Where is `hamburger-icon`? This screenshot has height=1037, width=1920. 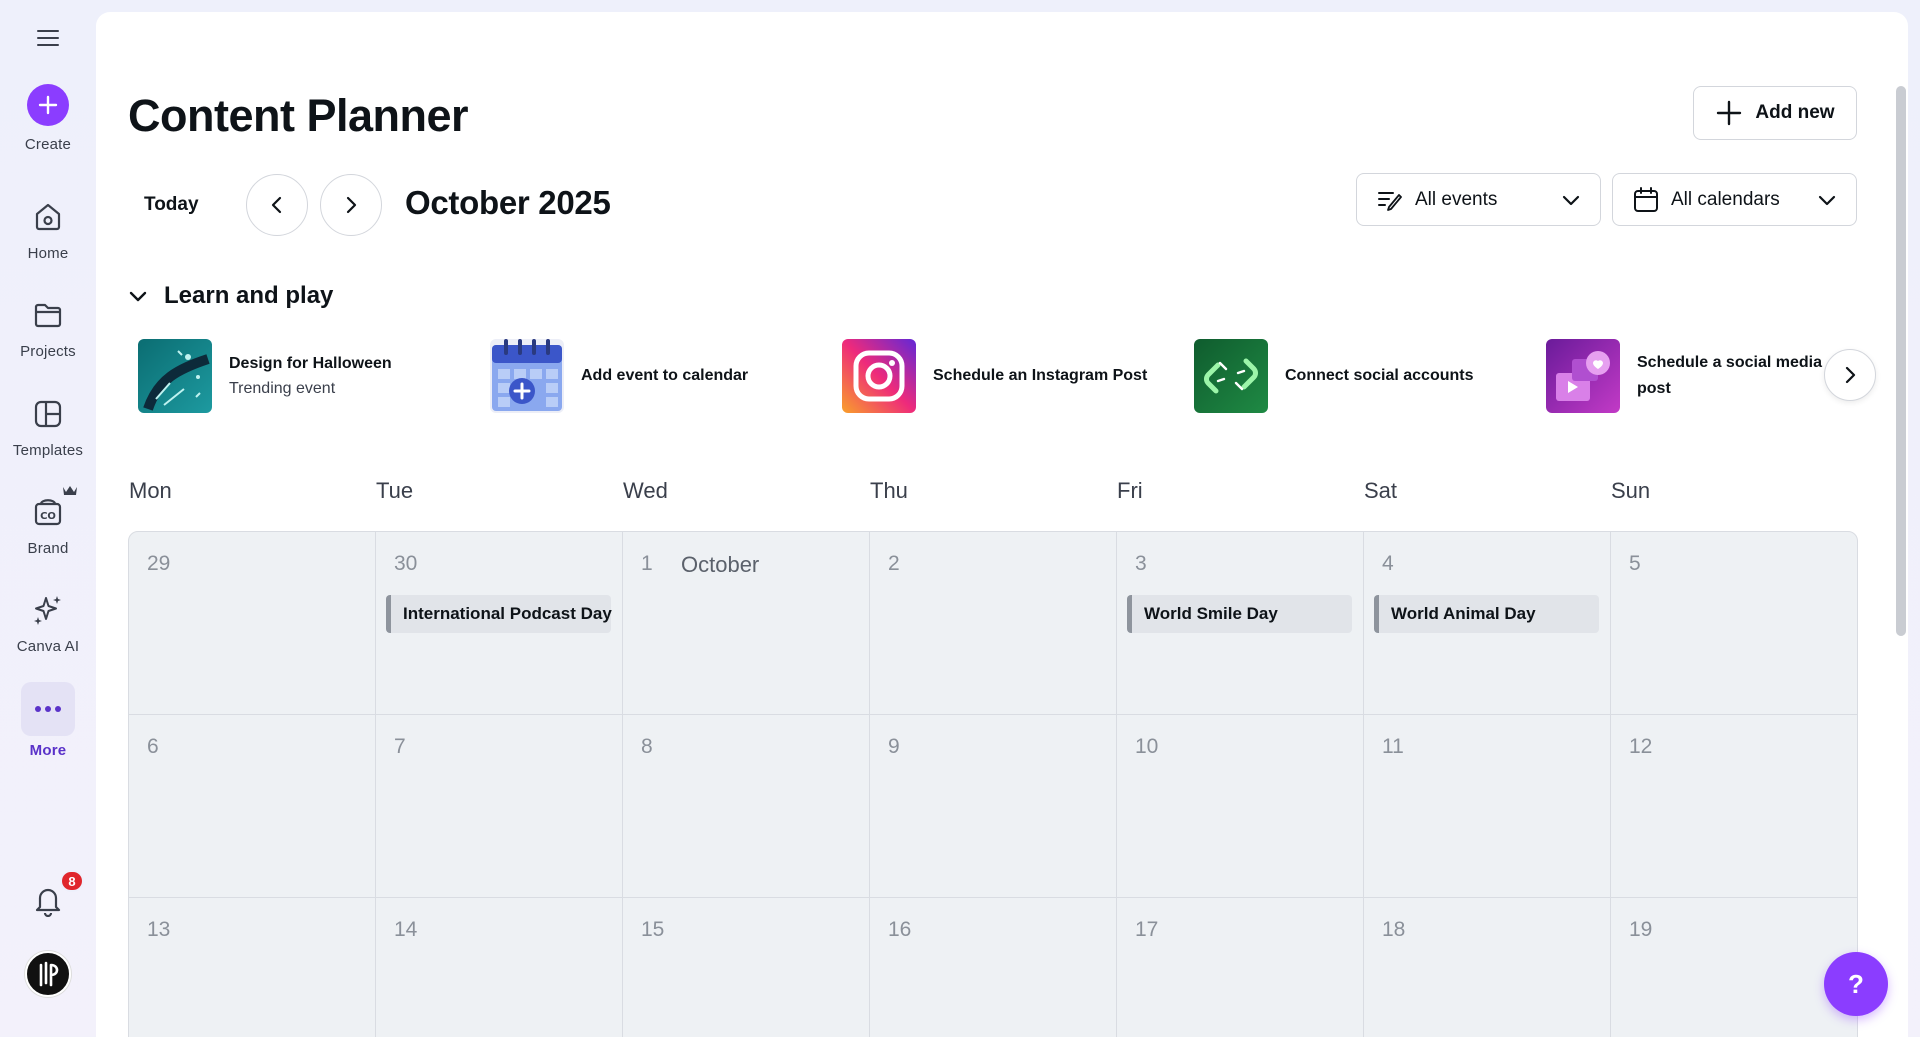 hamburger-icon is located at coordinates (48, 38).